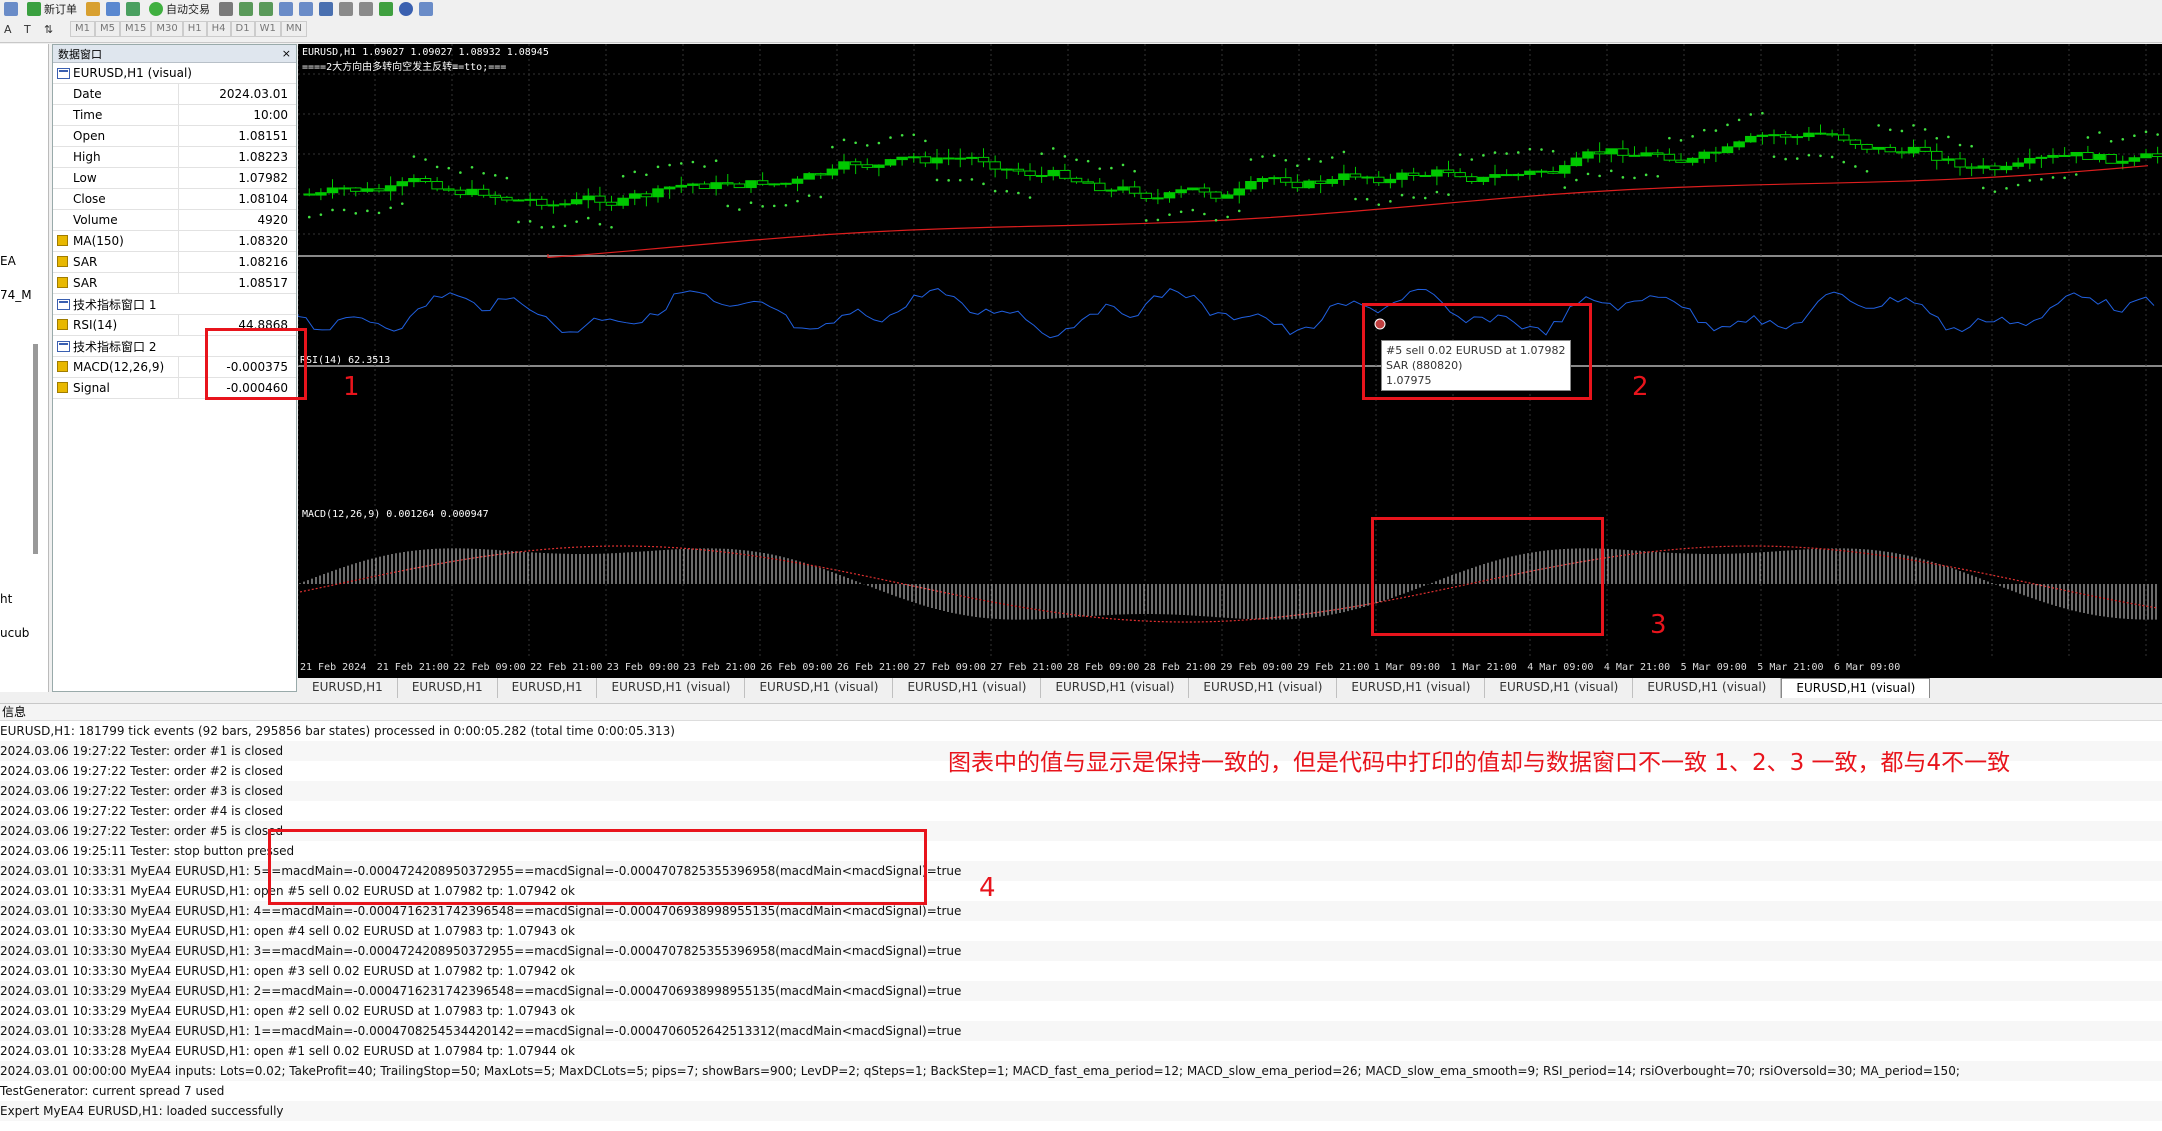  What do you see at coordinates (11, 9) in the screenshot?
I see `zoom-icon` at bounding box center [11, 9].